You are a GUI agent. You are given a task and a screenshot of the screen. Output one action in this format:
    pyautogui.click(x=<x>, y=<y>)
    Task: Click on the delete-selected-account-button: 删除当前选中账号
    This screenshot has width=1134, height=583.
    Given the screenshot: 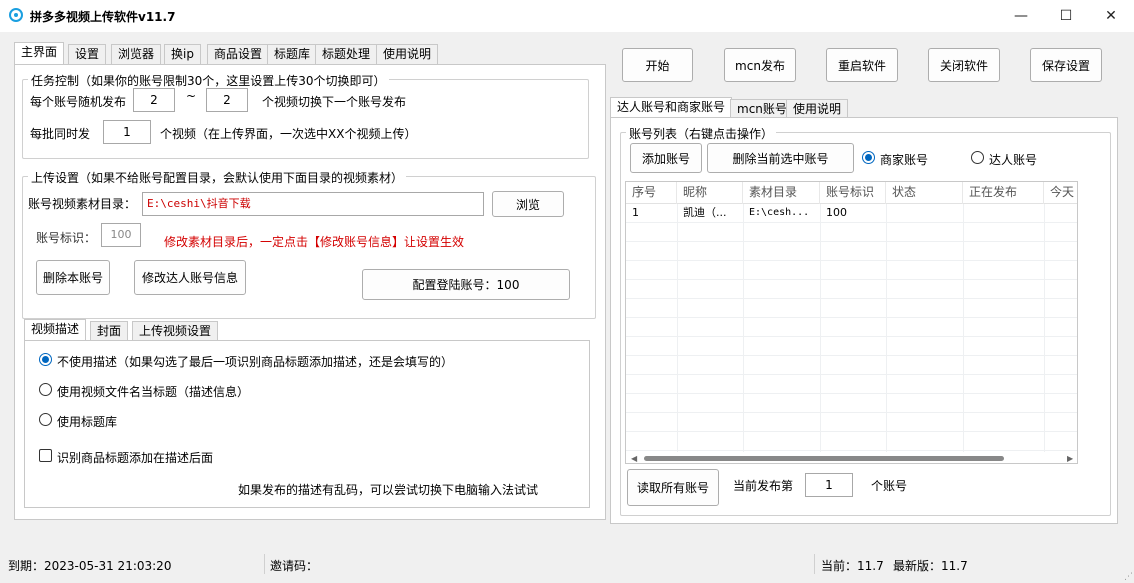 What is the action you would take?
    pyautogui.click(x=780, y=158)
    